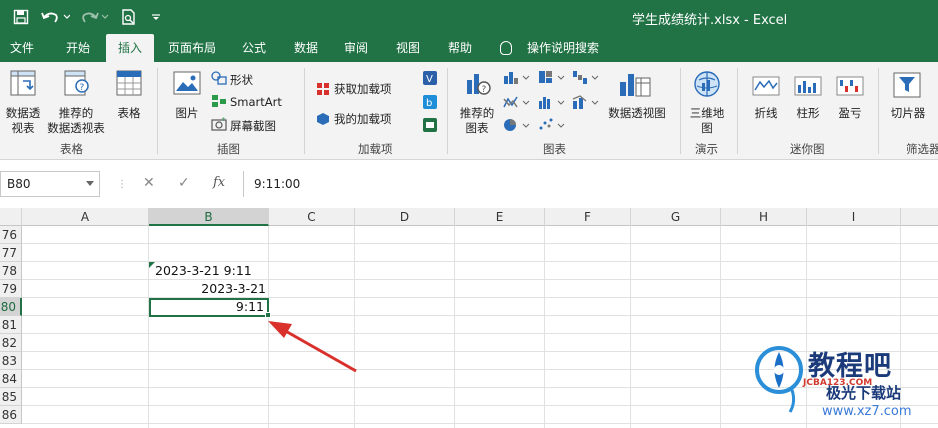 The width and height of the screenshot is (938, 428). Describe the element at coordinates (867, 411) in the screenshot. I see `watermark-url: www.xz7.com` at that location.